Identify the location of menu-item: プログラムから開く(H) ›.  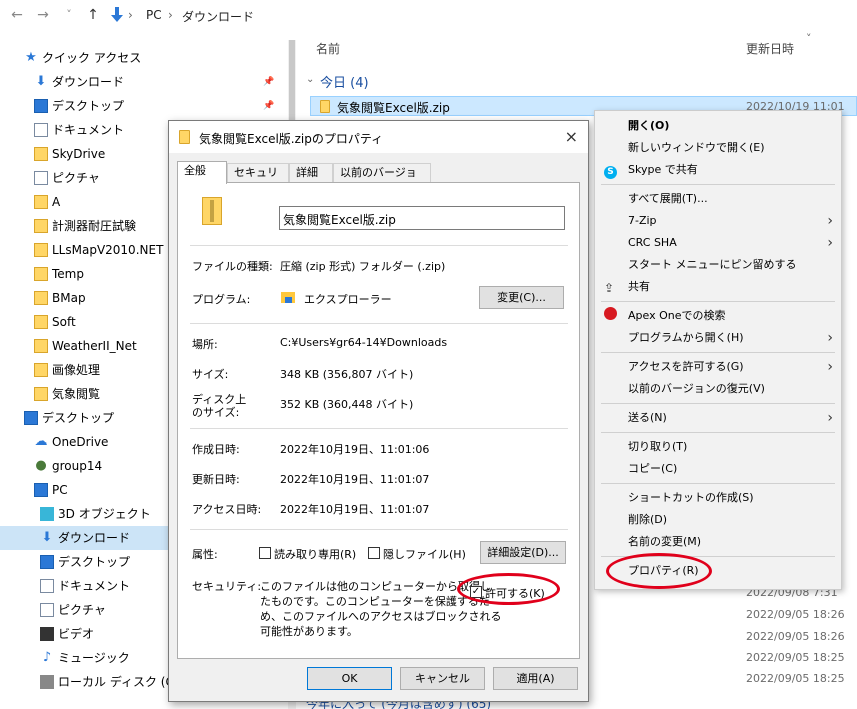
(718, 338).